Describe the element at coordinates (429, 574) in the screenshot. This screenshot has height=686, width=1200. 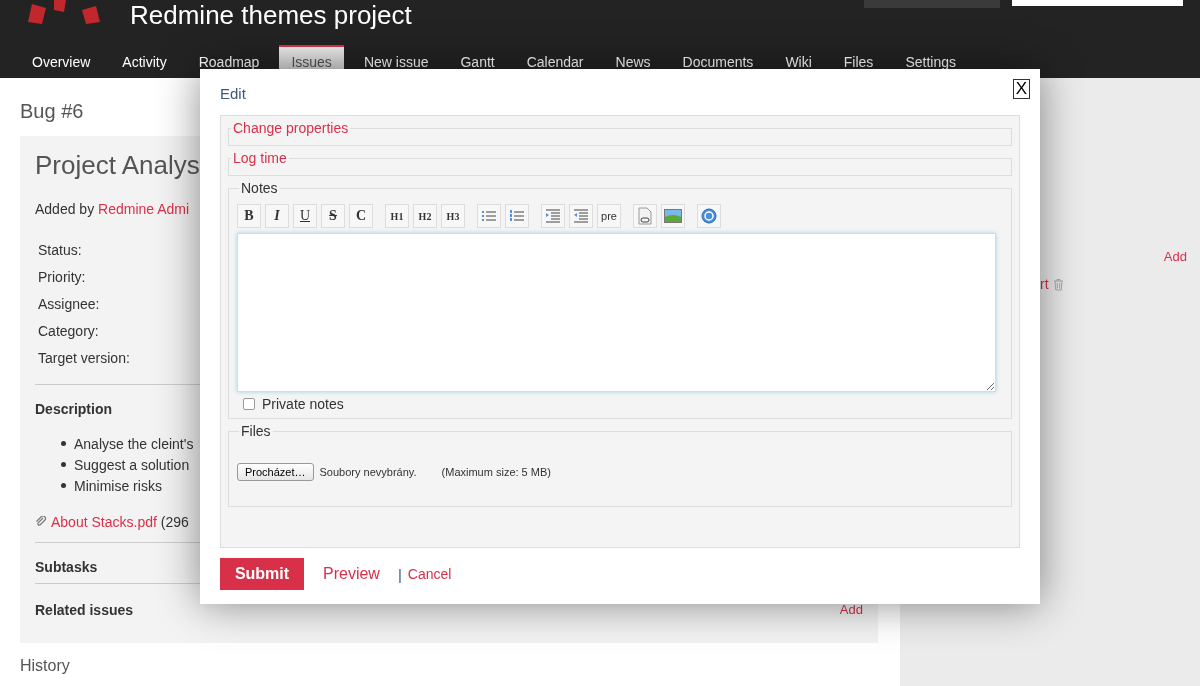
I see `cancel-link: Cancel` at that location.